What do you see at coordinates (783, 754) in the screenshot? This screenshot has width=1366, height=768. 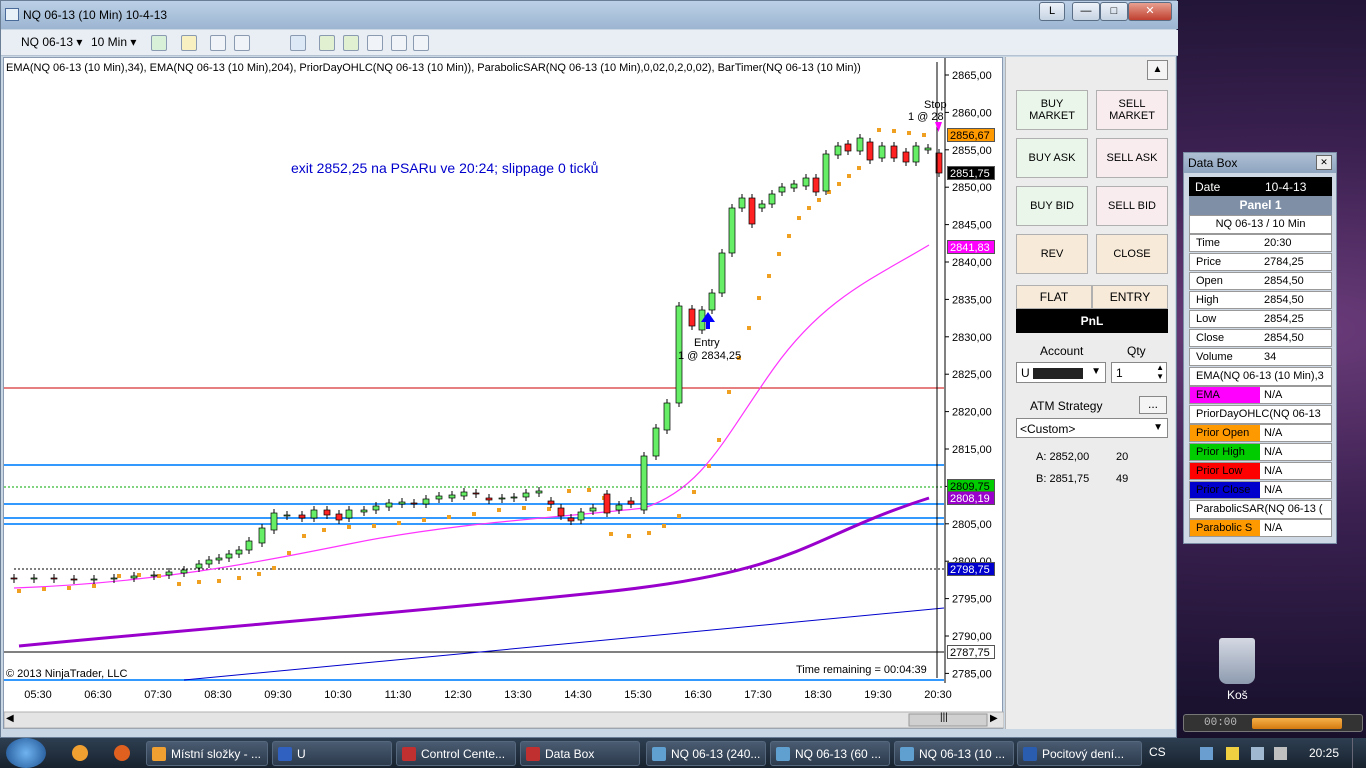 I see `app-icon` at bounding box center [783, 754].